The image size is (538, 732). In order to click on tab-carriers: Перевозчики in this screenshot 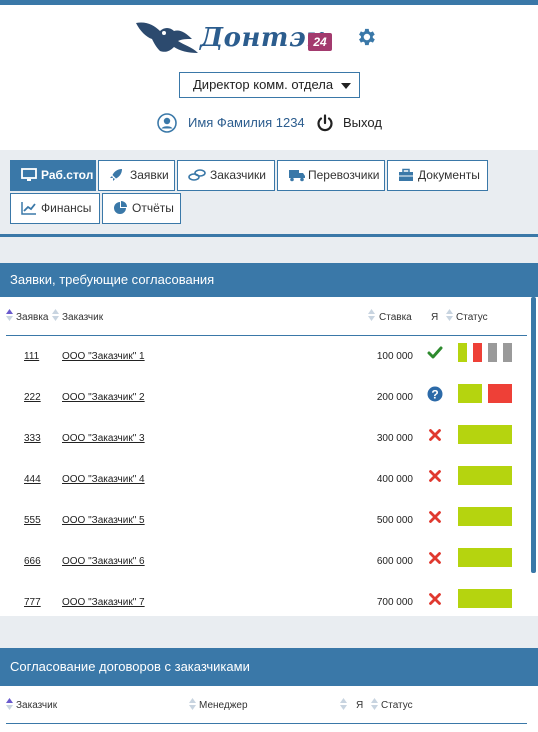, I will do `click(331, 175)`.